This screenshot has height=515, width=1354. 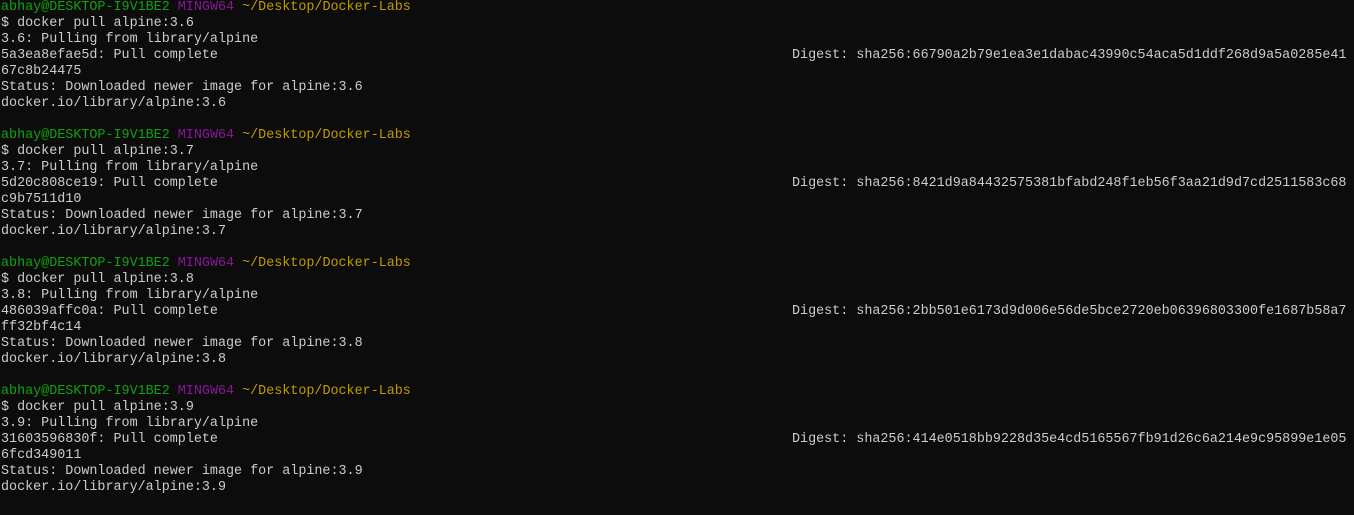 What do you see at coordinates (41, 455) in the screenshot?
I see `digest-wrap-line: 6fcd349011` at bounding box center [41, 455].